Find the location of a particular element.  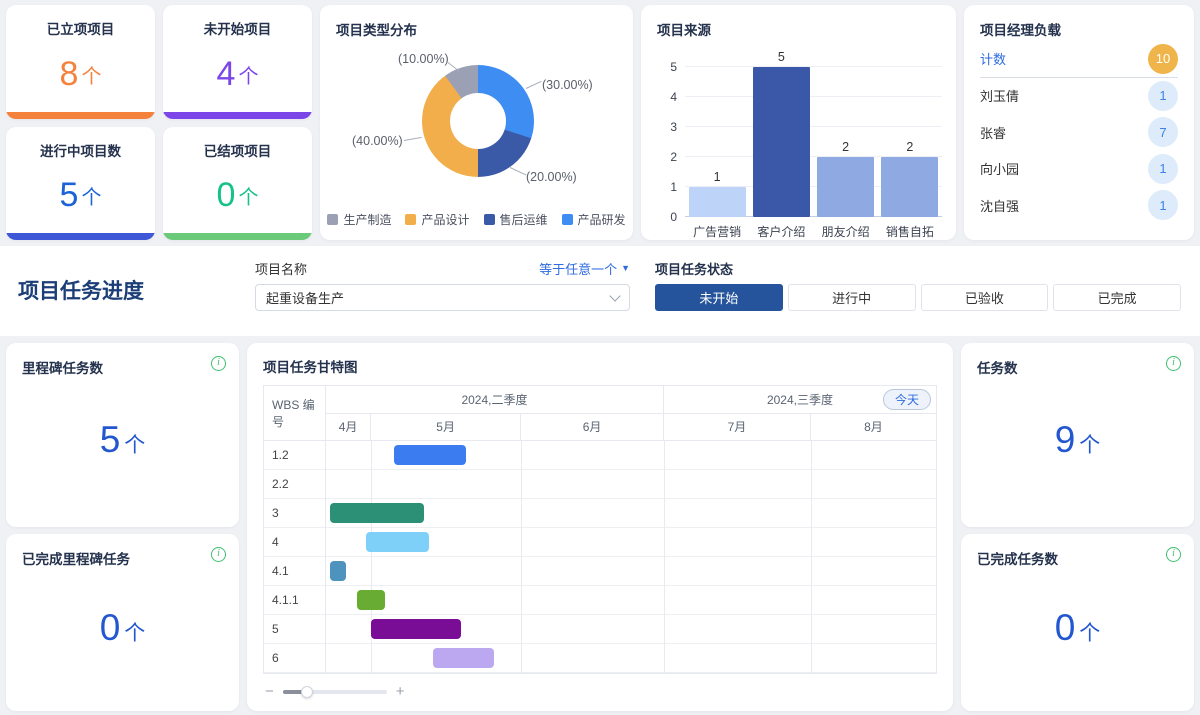

caret-down-icon: ▼ is located at coordinates (625, 268).